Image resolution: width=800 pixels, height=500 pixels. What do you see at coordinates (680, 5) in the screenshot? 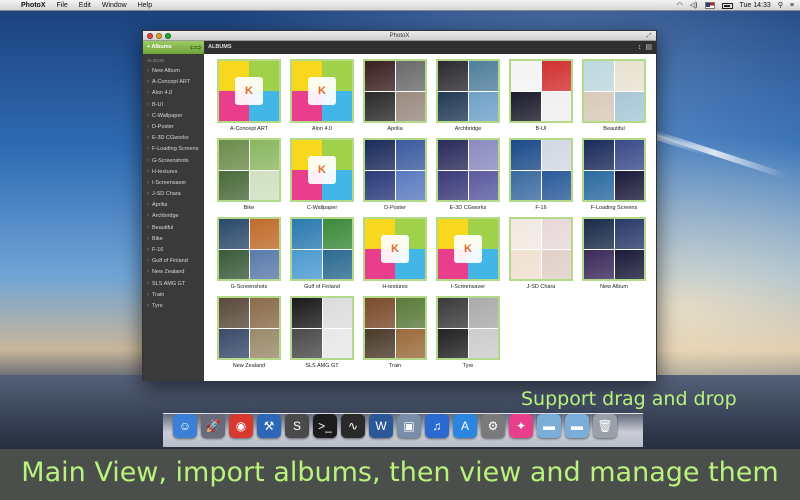
I see `wifi-icon: ◠` at bounding box center [680, 5].